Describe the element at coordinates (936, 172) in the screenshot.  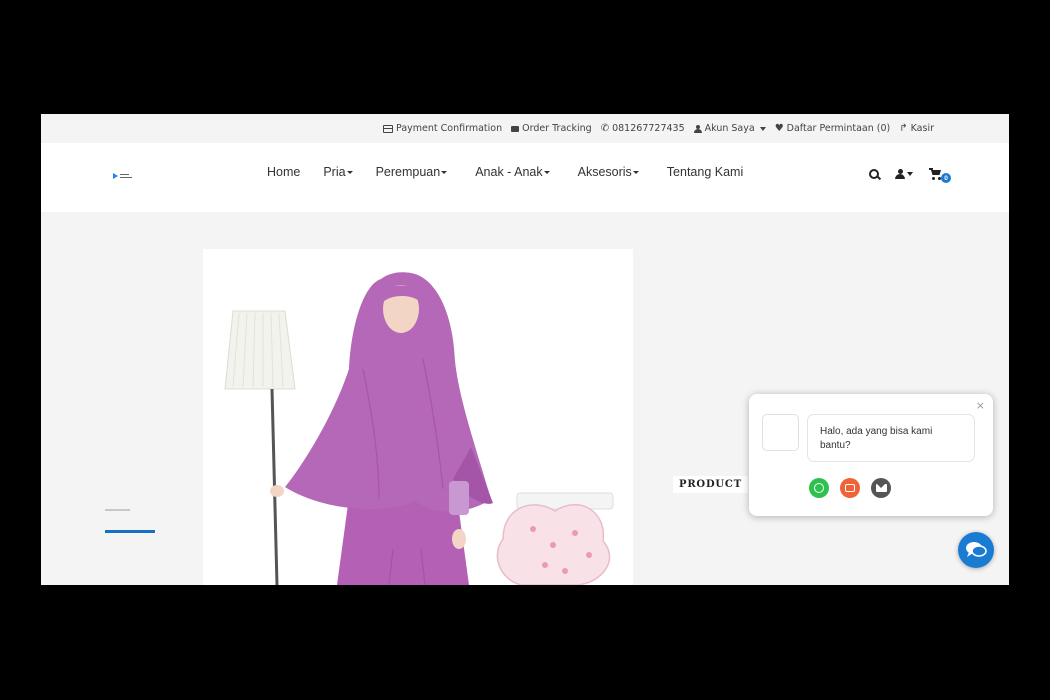
I see `cart-icon-body` at that location.